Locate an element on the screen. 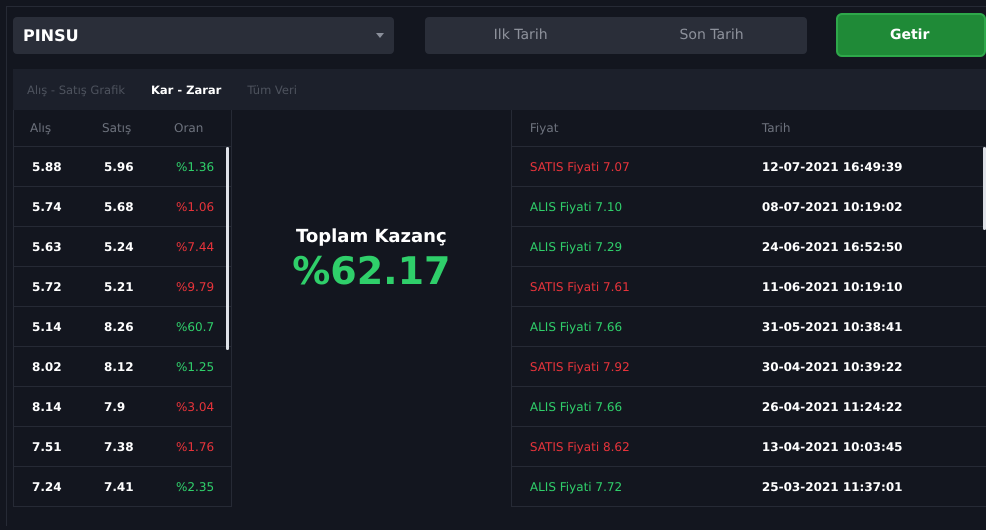 This screenshot has height=530, width=986. fetch-button: Getir is located at coordinates (911, 35).